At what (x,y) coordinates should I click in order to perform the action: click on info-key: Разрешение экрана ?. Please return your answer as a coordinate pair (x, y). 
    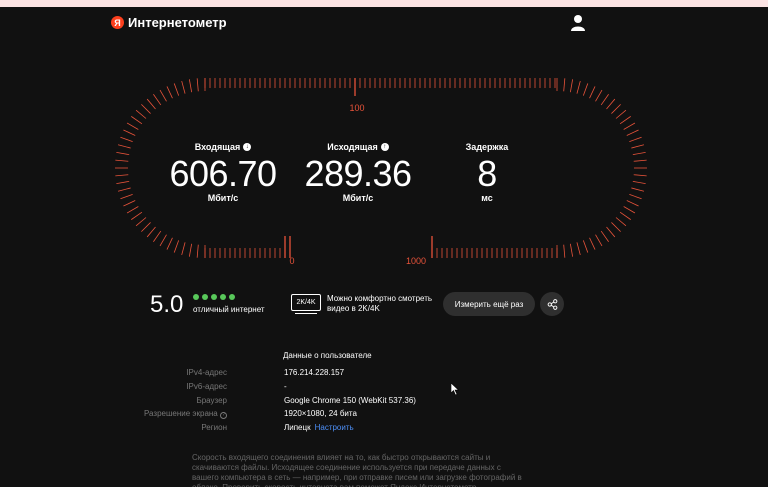
    Looking at the image, I should click on (185, 414).